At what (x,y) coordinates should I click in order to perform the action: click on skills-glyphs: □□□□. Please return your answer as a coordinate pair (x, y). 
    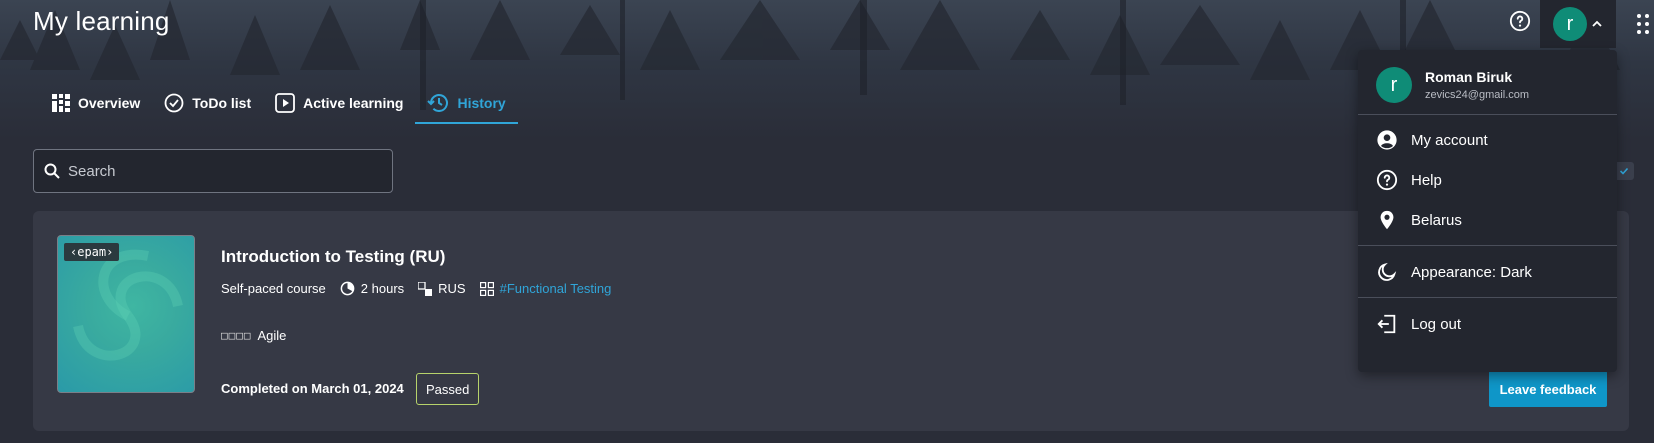
    Looking at the image, I should click on (236, 335).